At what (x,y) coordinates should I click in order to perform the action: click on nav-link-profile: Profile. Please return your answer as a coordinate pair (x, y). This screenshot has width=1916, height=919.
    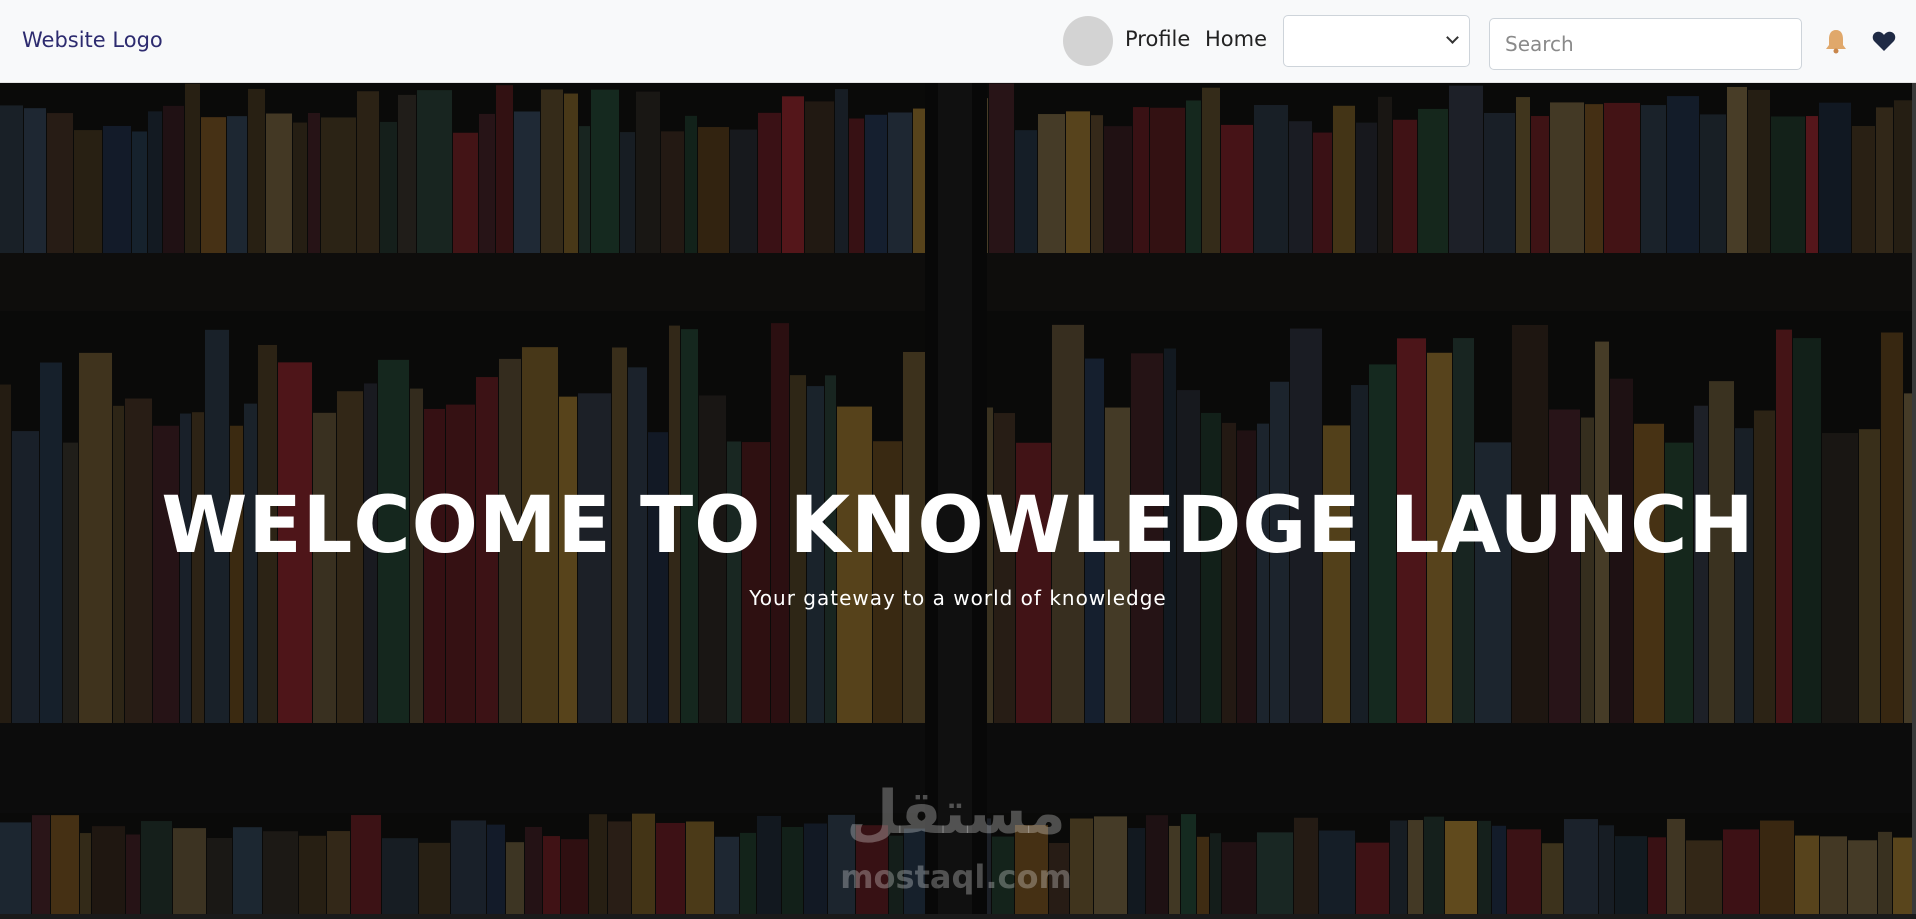
    Looking at the image, I should click on (1157, 39).